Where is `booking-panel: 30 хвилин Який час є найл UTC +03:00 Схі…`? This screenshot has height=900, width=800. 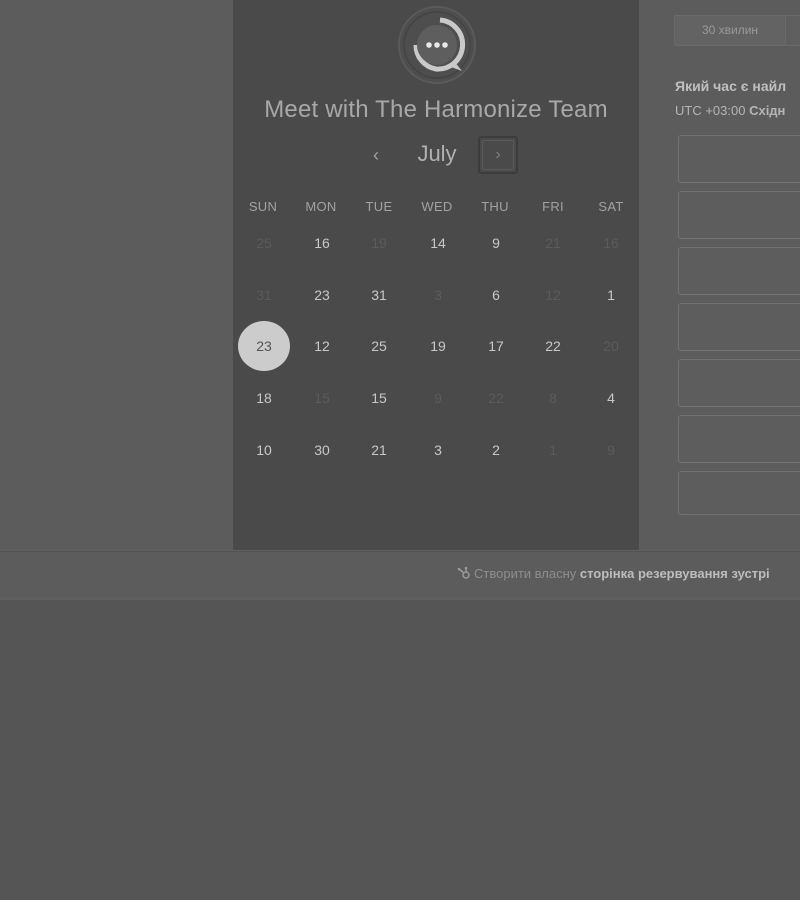 booking-panel: 30 хвилин Який час є найл UTC +03:00 Схі… is located at coordinates (719, 274).